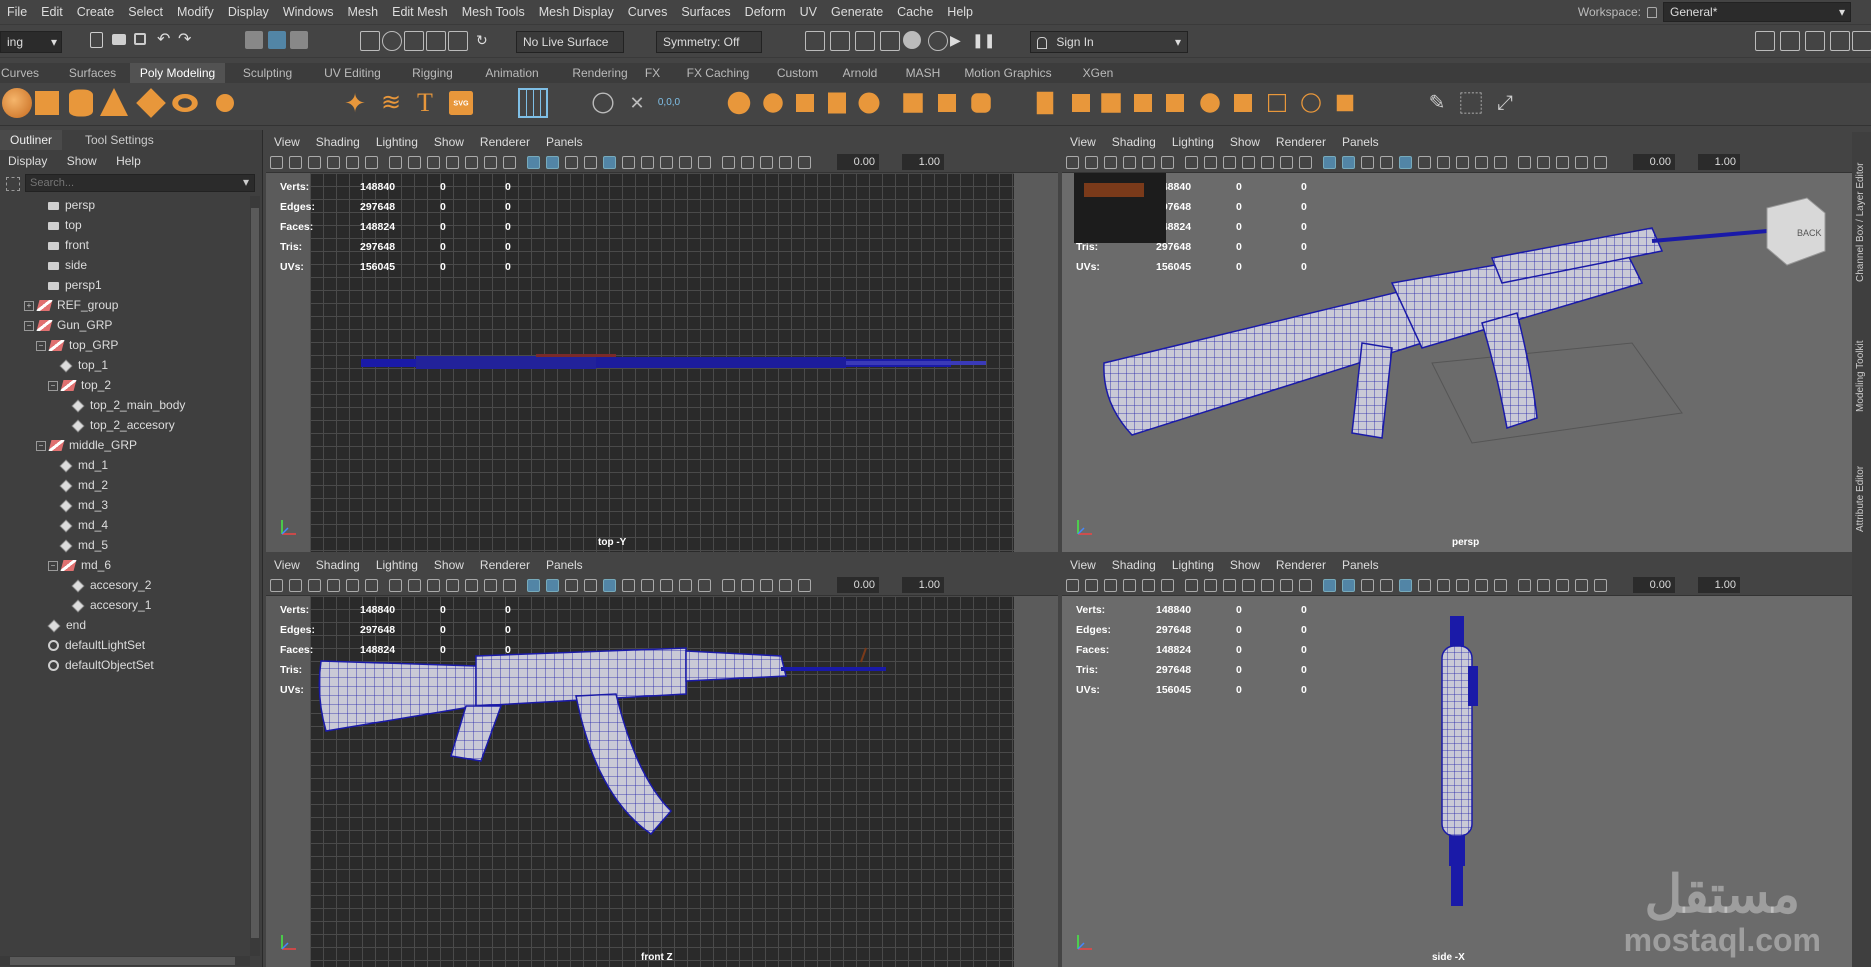 The width and height of the screenshot is (1871, 967). I want to click on tab-attribute-editor: Attribute Editor, so click(1860, 482).